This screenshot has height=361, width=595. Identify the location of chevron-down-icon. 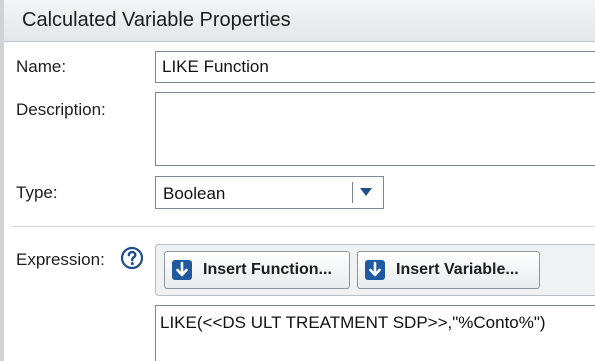
(366, 192).